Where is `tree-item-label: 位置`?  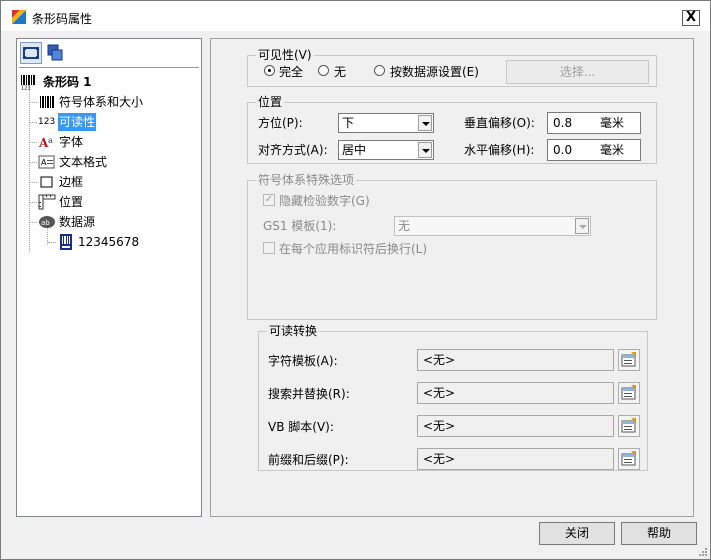 tree-item-label: 位置 is located at coordinates (71, 202).